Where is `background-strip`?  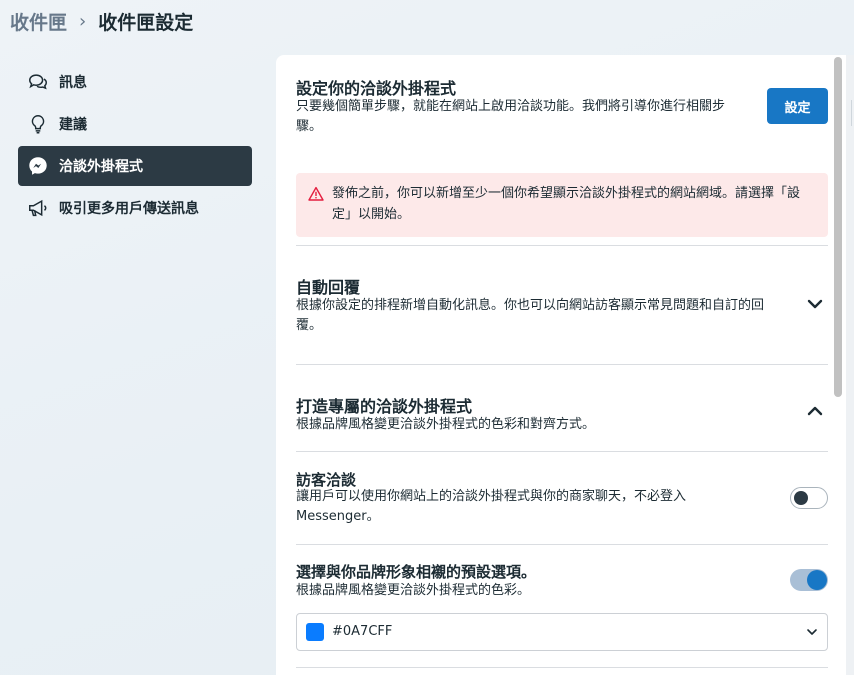
background-strip is located at coordinates (850, 365).